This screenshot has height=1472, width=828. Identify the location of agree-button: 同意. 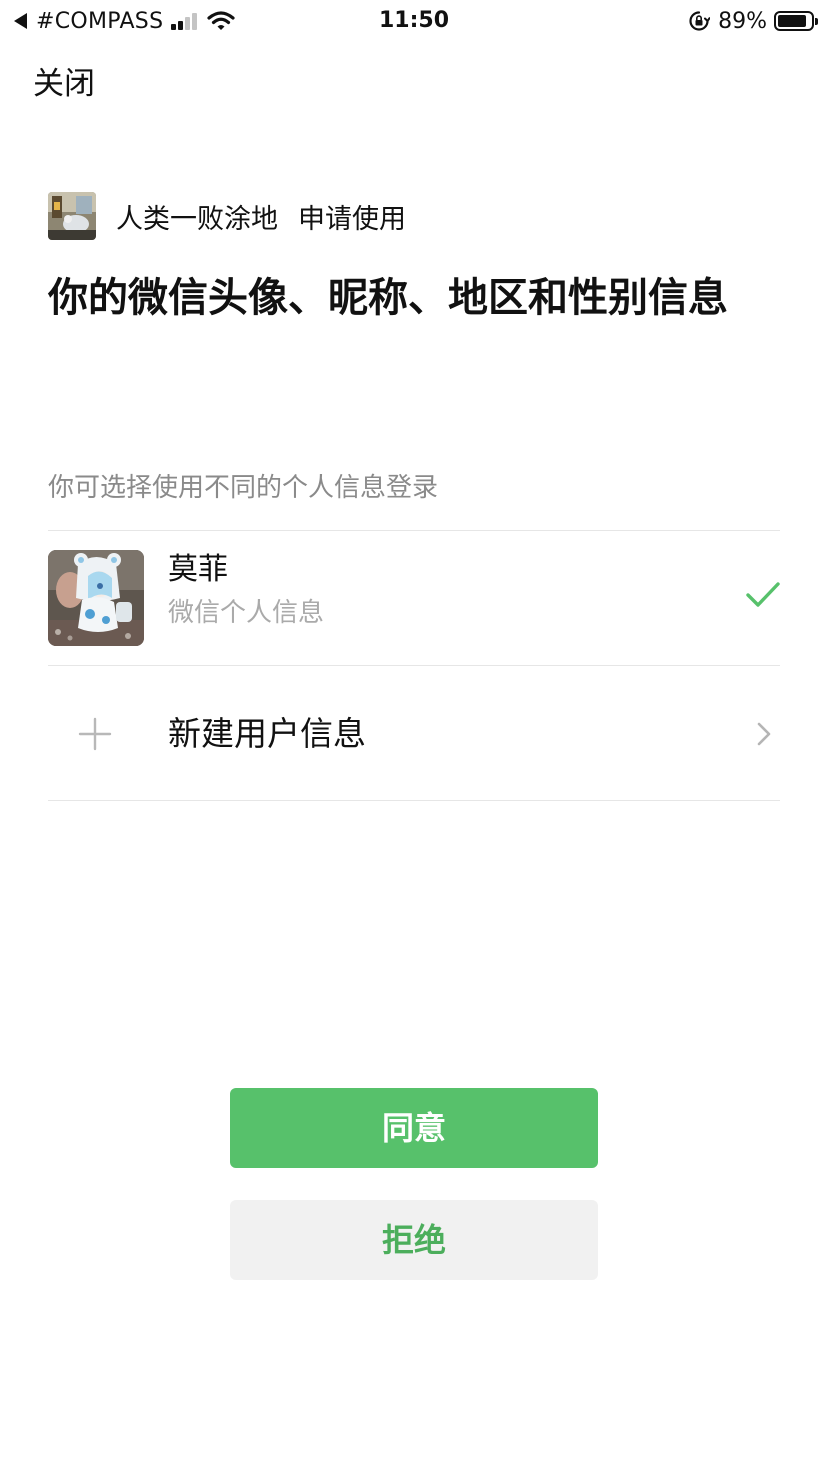
(414, 1128).